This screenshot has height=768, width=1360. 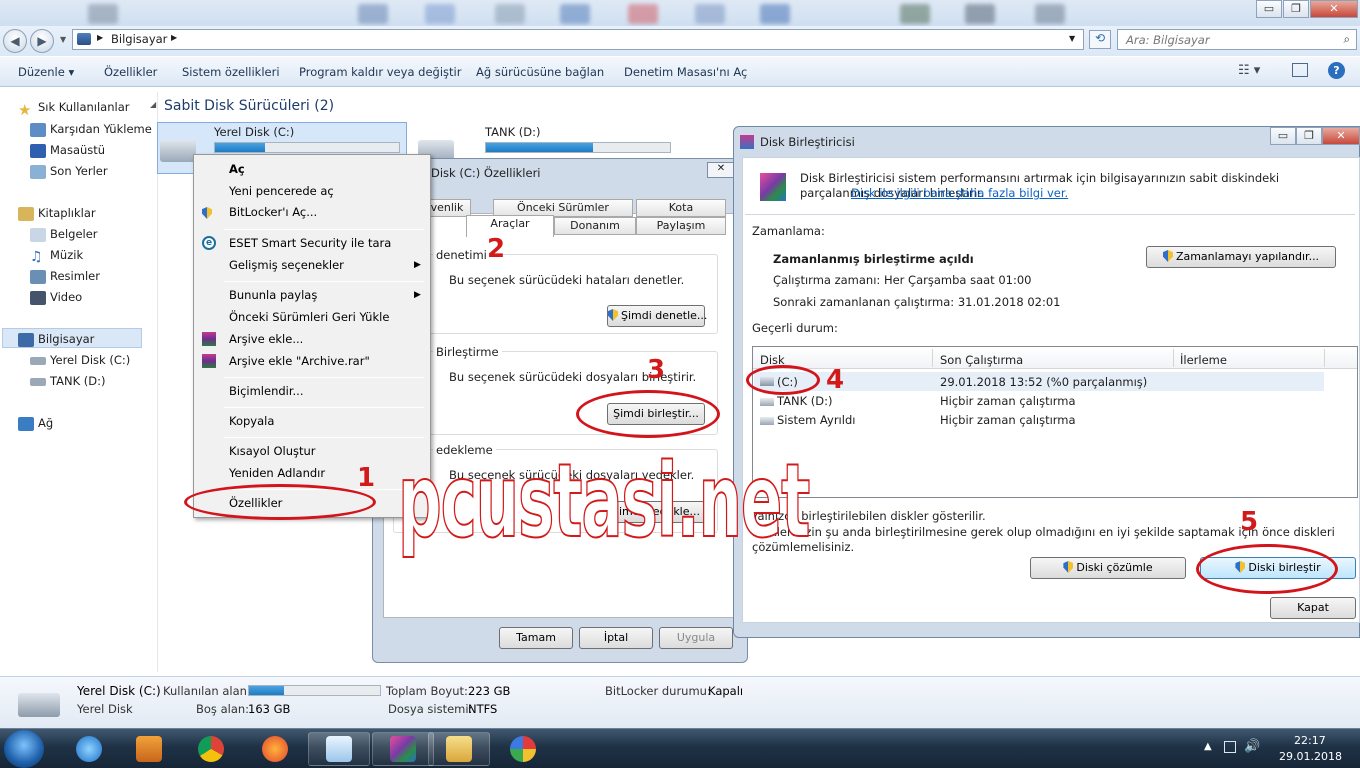 What do you see at coordinates (1269, 9) in the screenshot?
I see `minimize-button: ▭` at bounding box center [1269, 9].